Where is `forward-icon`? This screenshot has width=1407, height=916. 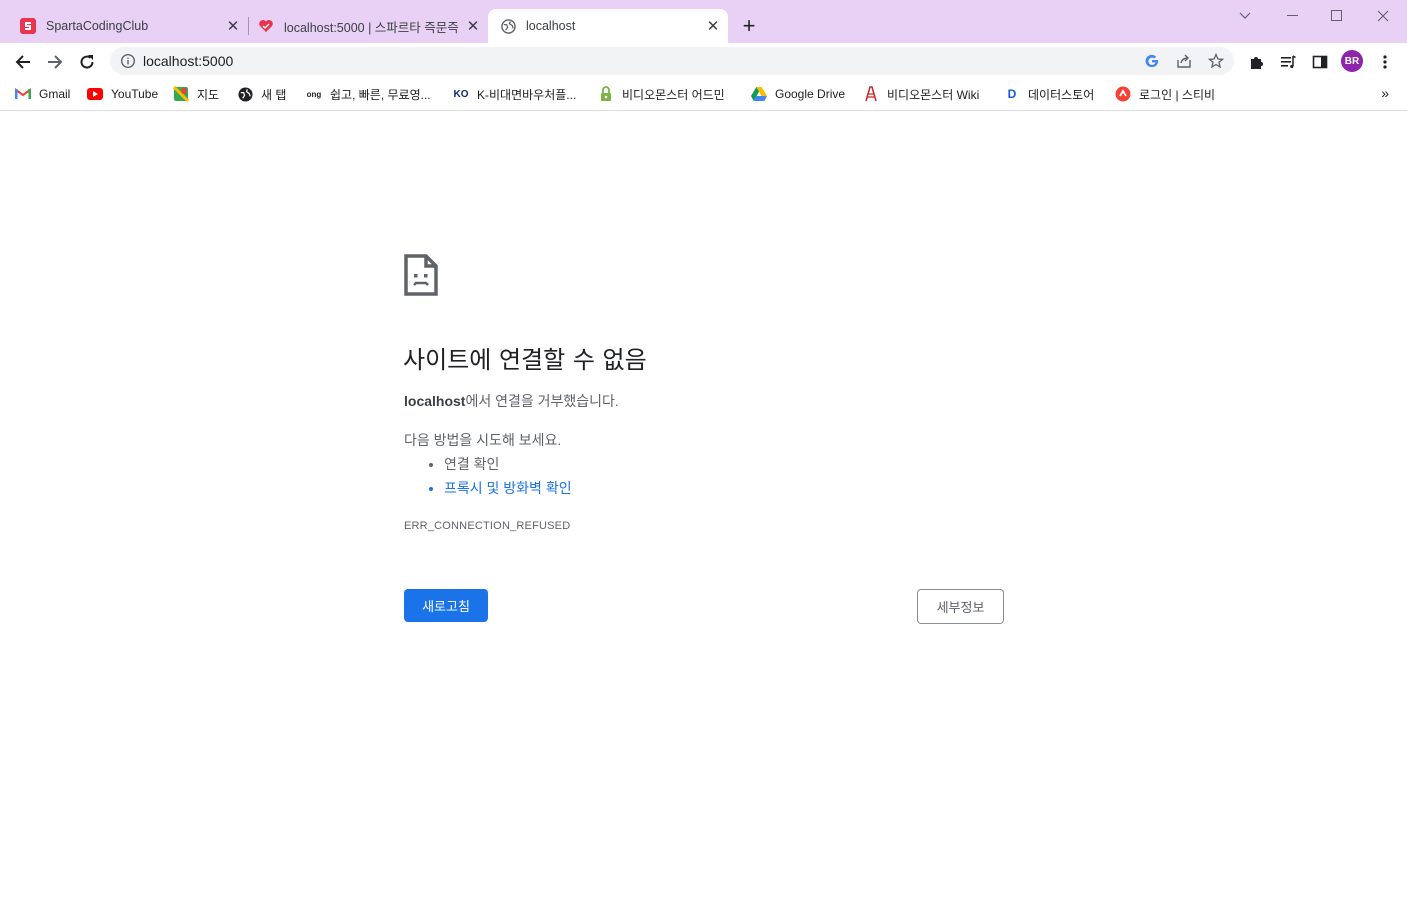 forward-icon is located at coordinates (55, 62).